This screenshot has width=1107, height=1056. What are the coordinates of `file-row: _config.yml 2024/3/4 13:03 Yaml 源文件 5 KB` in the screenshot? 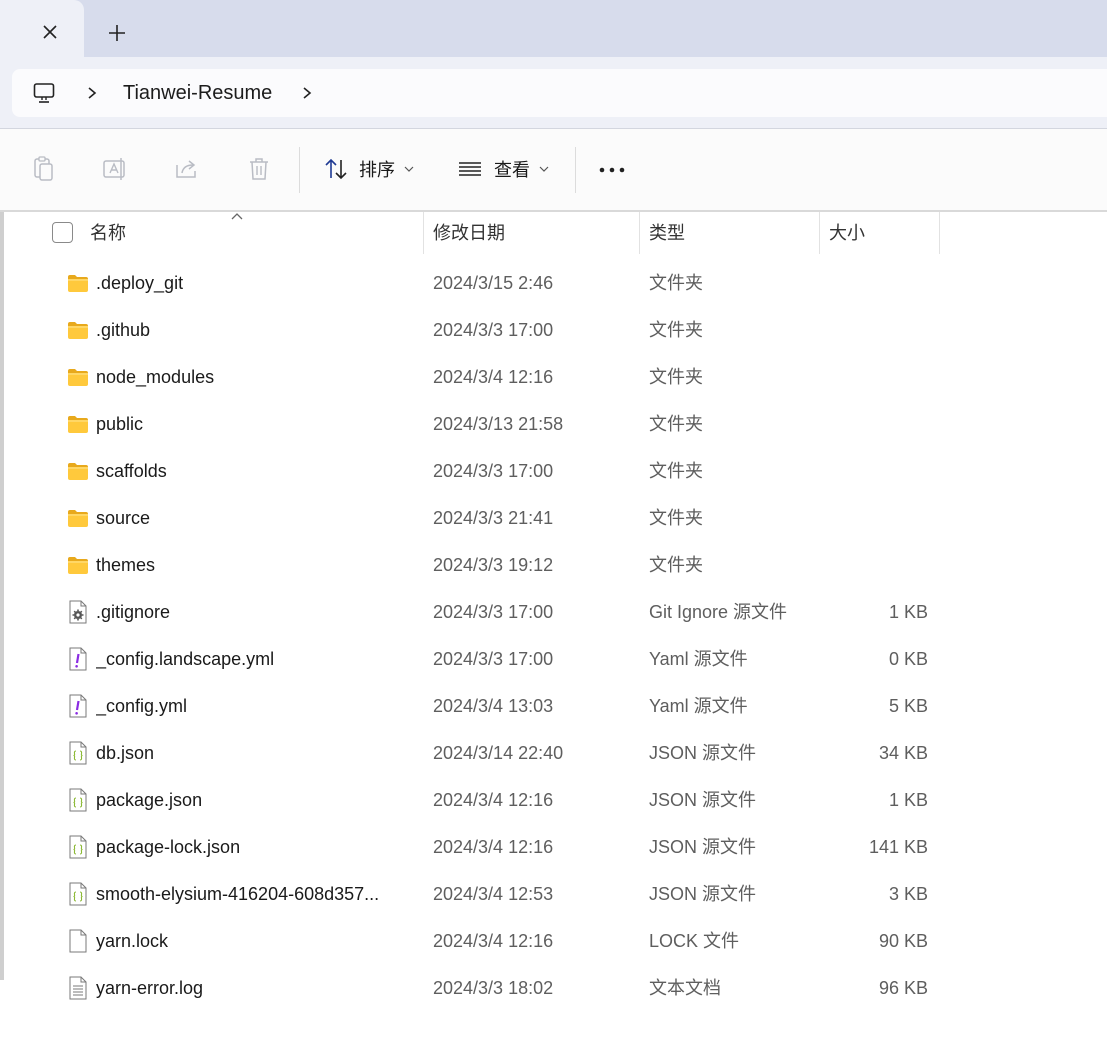 It's located at (553, 706).